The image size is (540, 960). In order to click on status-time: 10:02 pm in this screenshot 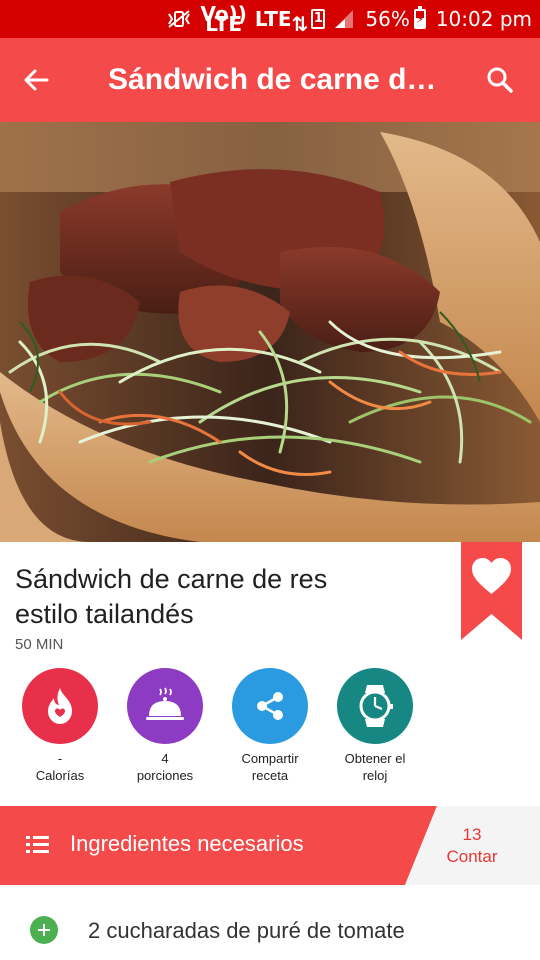, I will do `click(483, 19)`.